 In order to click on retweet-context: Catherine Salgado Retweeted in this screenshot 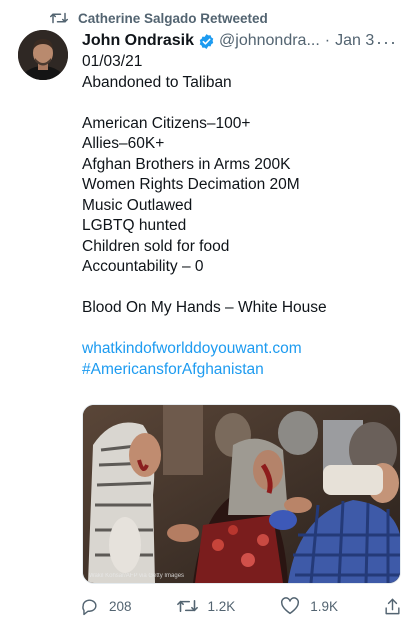, I will do `click(159, 18)`.